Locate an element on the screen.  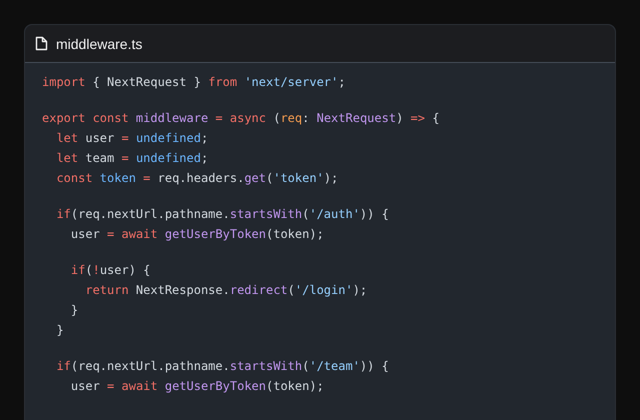
code-line: const token = req.headers.get('token'); is located at coordinates (196, 178).